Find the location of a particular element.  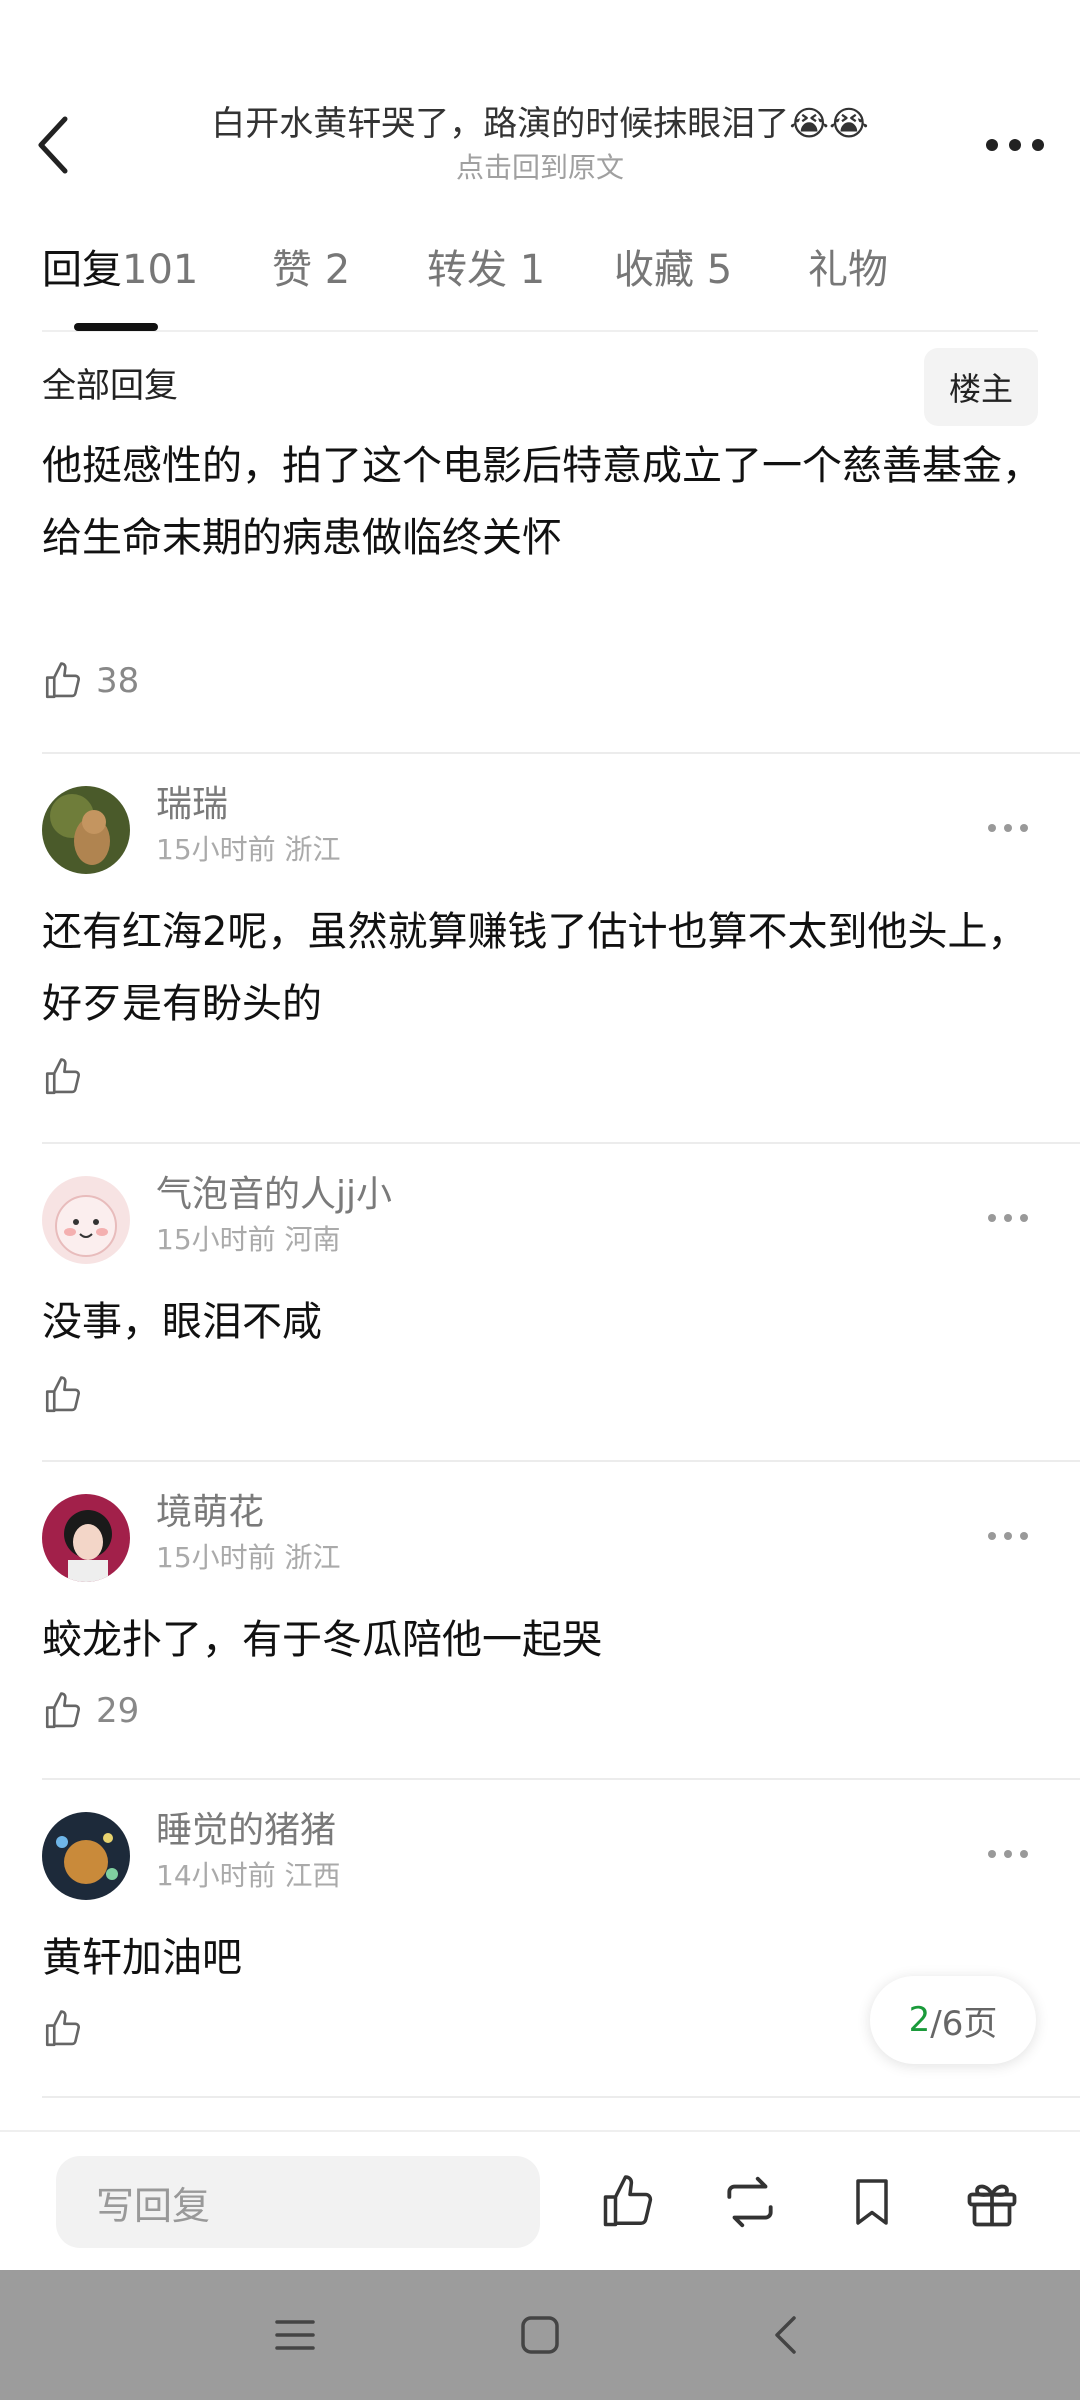

tab-gifts: 礼物 is located at coordinates (848, 270).